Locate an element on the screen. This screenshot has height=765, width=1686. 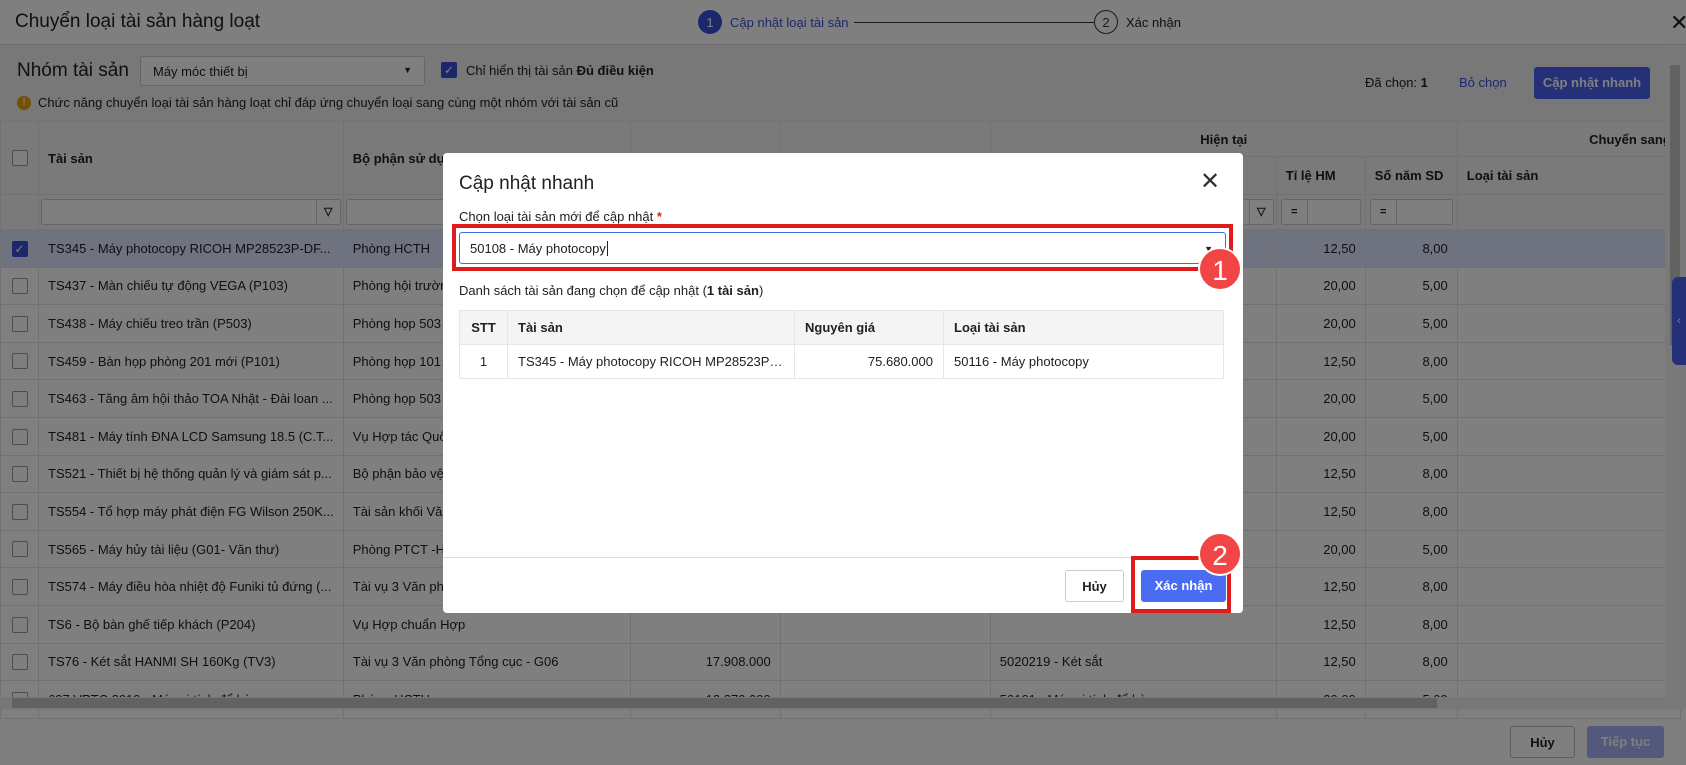
close-icon: ✕ is located at coordinates (1210, 181).